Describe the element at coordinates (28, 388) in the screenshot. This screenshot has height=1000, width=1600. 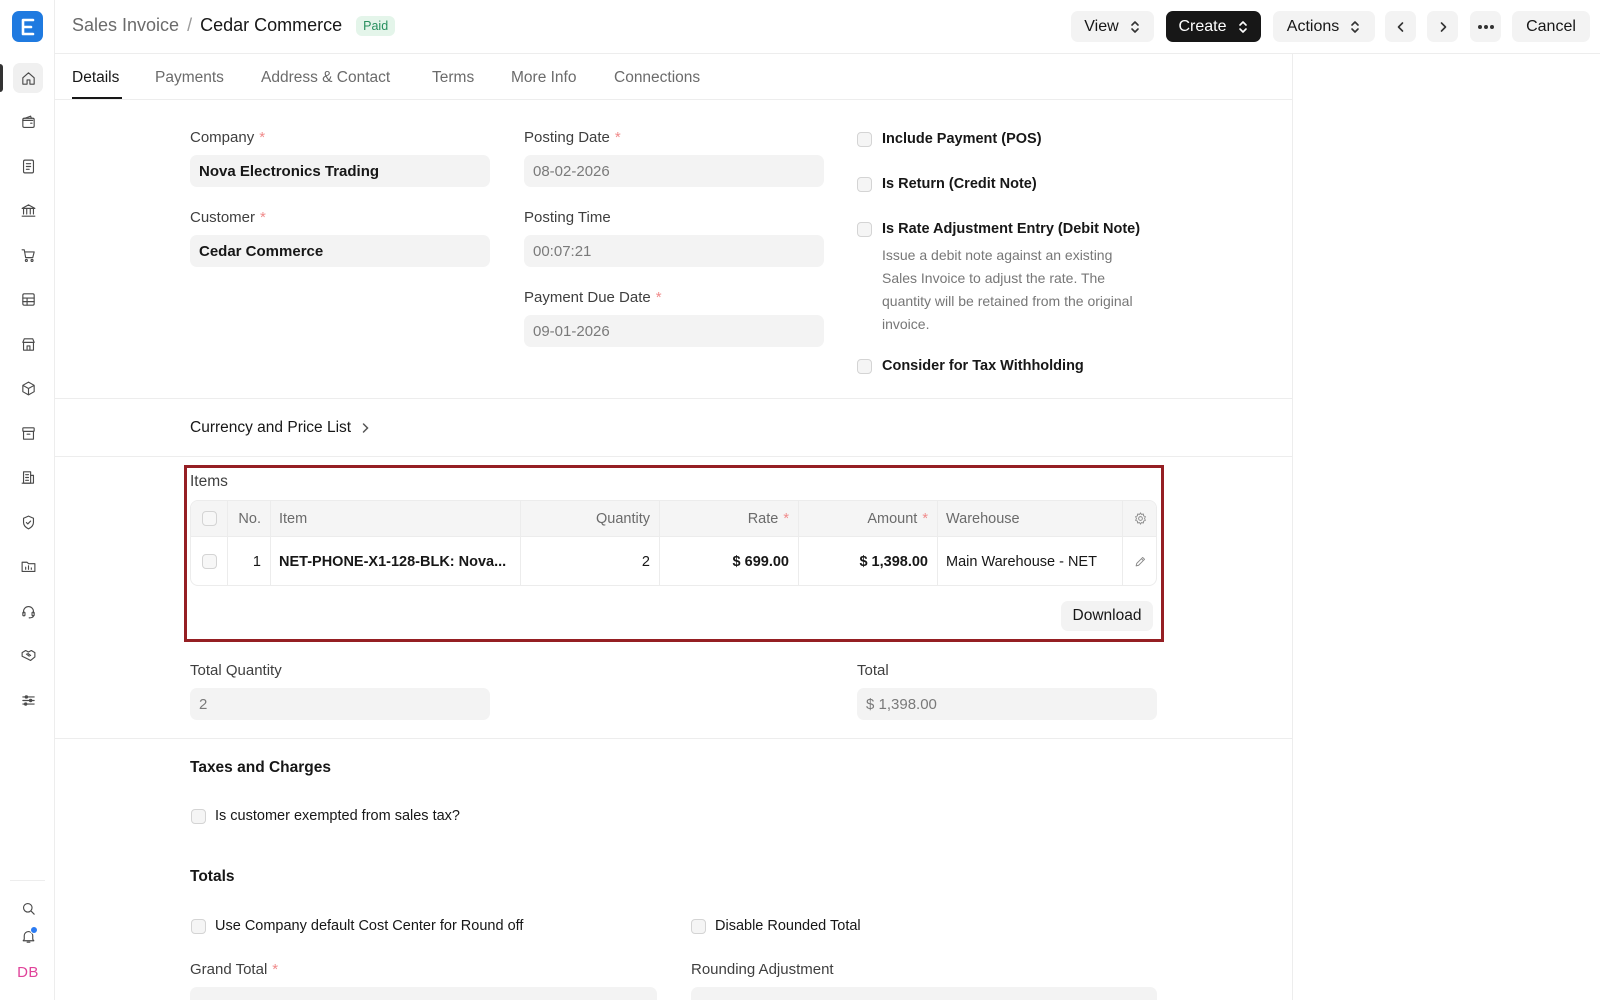
I see `box-icon` at that location.